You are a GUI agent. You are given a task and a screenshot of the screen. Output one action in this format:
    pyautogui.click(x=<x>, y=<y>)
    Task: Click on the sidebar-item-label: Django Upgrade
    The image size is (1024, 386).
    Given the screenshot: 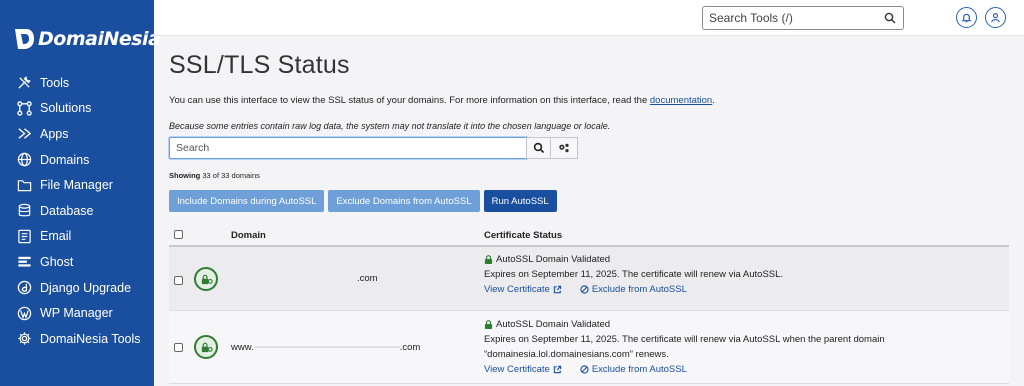 What is the action you would take?
    pyautogui.click(x=86, y=287)
    